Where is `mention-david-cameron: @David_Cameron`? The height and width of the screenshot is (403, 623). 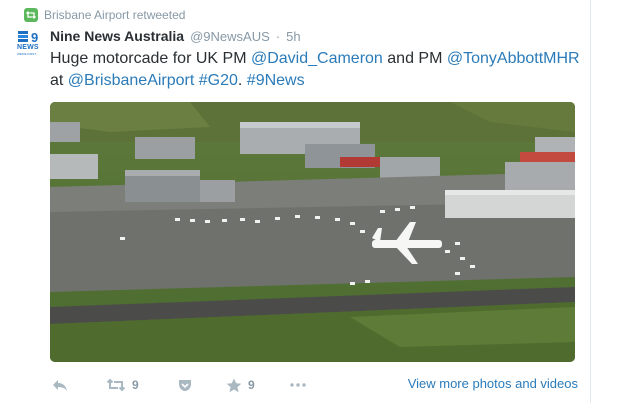 mention-david-cameron: @David_Cameron is located at coordinates (317, 58).